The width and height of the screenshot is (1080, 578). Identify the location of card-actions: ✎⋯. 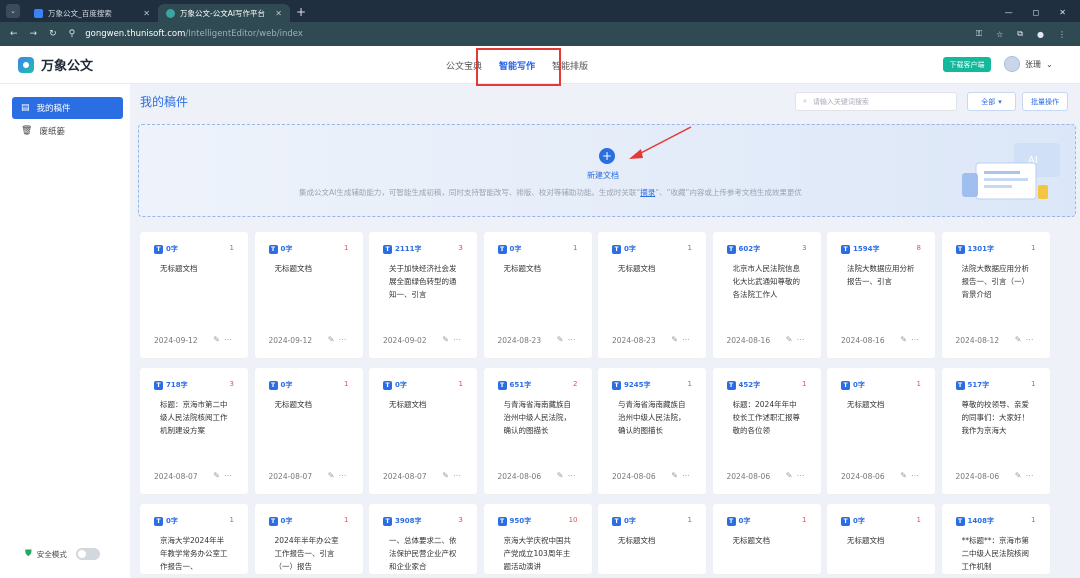
(339, 475).